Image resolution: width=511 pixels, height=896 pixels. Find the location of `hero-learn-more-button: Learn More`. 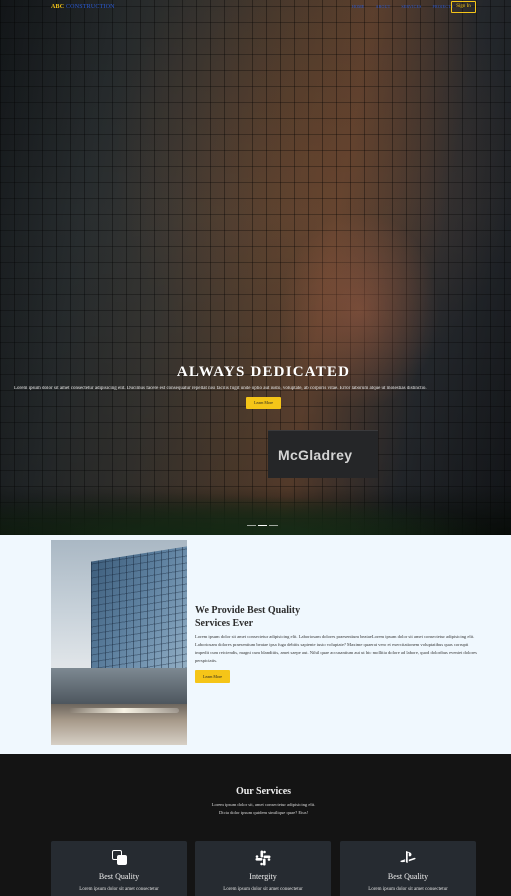

hero-learn-more-button: Learn More is located at coordinates (263, 403).